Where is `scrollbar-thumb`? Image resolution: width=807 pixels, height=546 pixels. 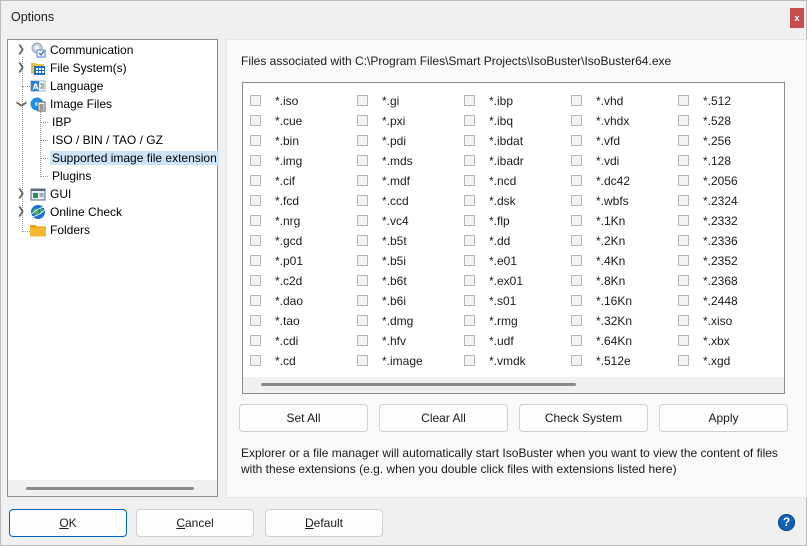 scrollbar-thumb is located at coordinates (110, 488).